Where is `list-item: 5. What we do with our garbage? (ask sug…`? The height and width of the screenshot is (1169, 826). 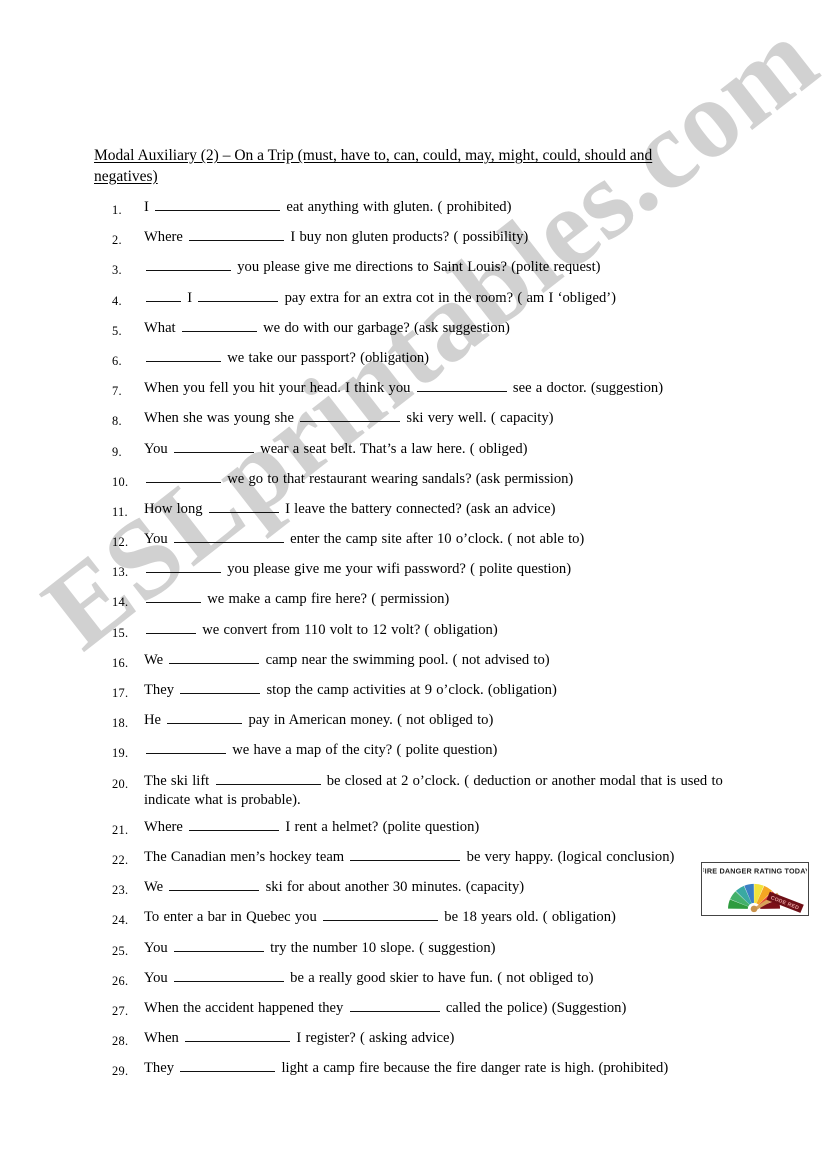
list-item: 5. What we do with our garbage? (ask sug… is located at coordinates (424, 330).